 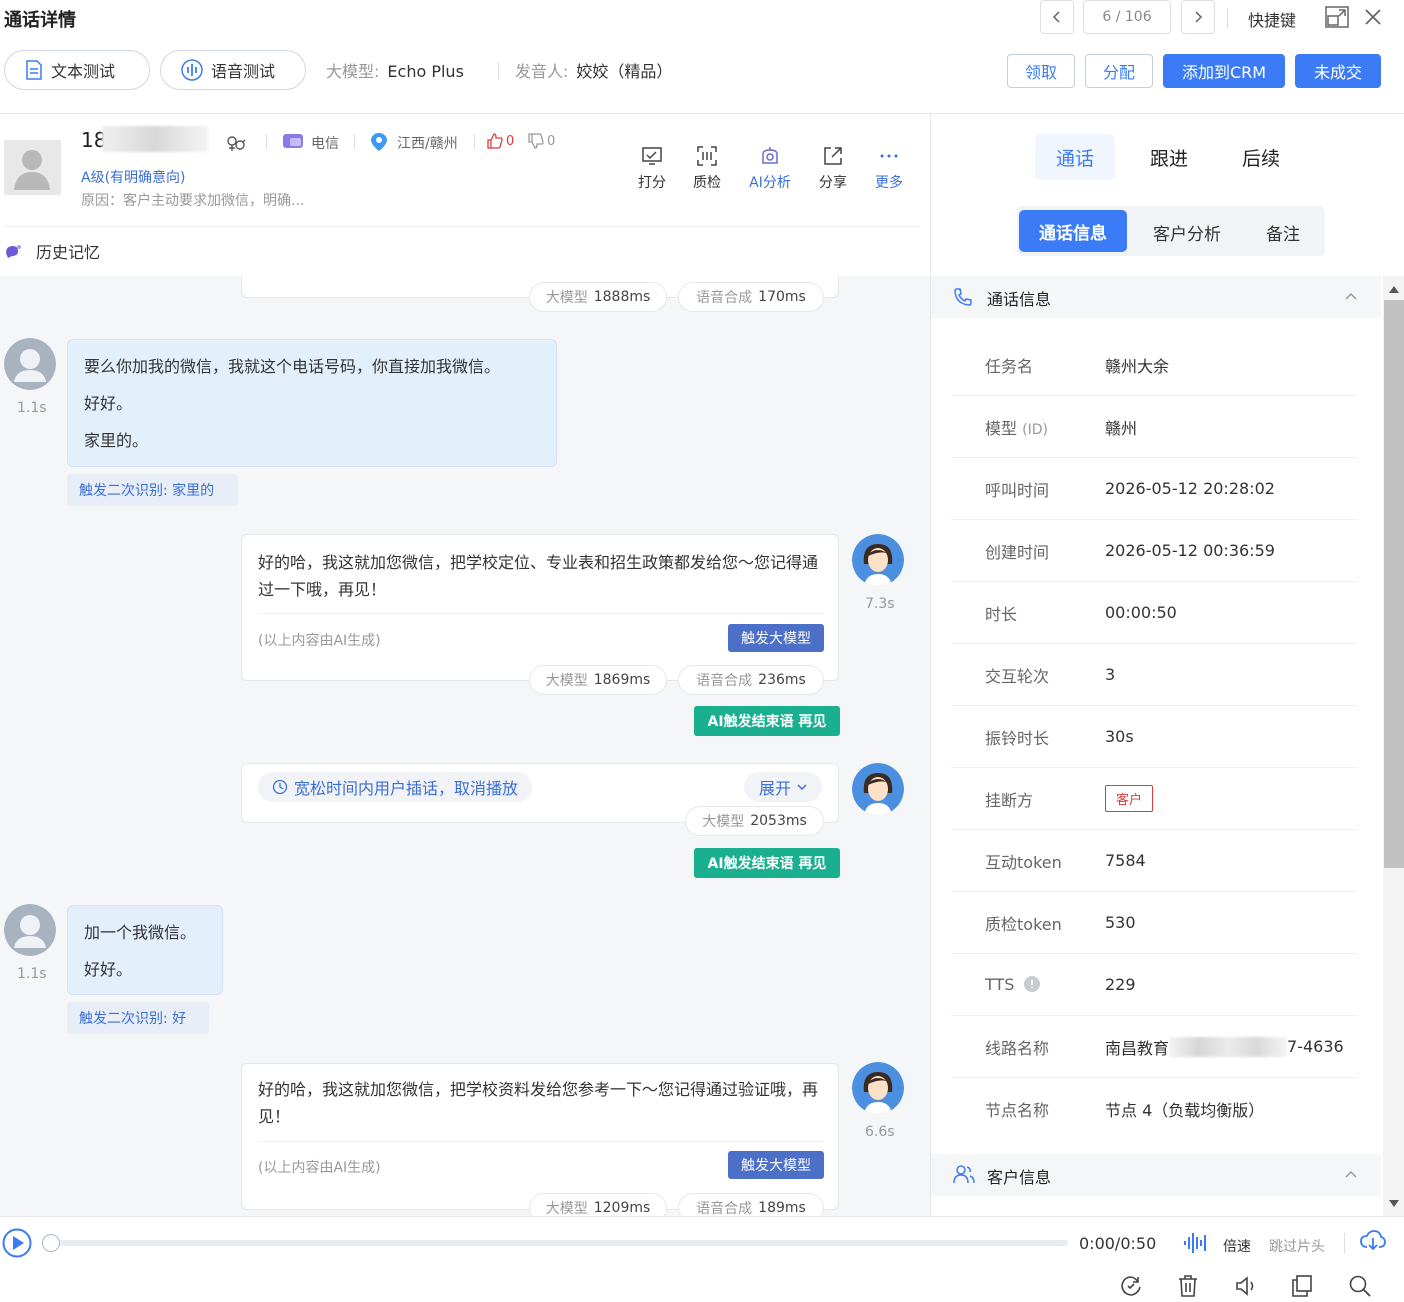 I want to click on speed-button: 倍速, so click(x=1237, y=1246).